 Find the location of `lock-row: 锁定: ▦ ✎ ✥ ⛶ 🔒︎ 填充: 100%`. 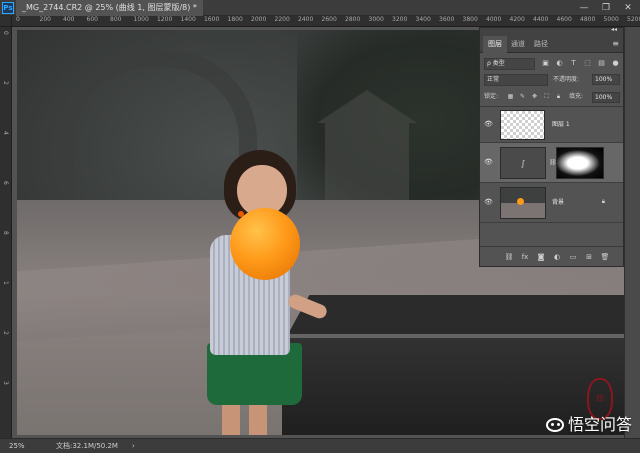

lock-row: 锁定: ▦ ✎ ✥ ⛶ 🔒︎ 填充: 100% is located at coordinates (552, 97).